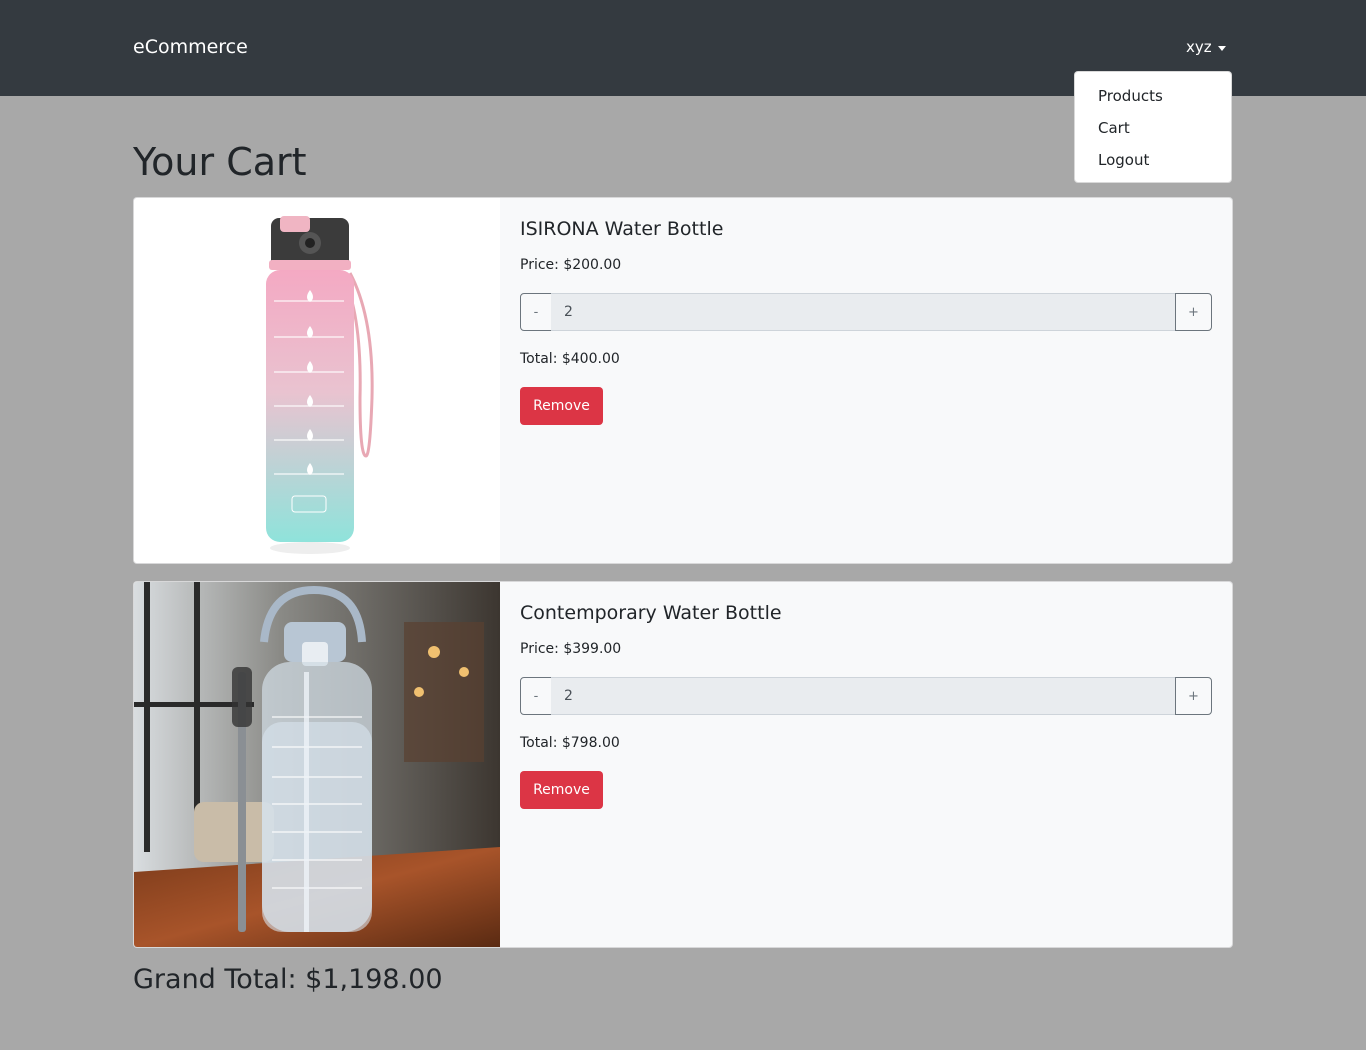  What do you see at coordinates (1114, 128) in the screenshot?
I see `menu-item-cart: Cart` at bounding box center [1114, 128].